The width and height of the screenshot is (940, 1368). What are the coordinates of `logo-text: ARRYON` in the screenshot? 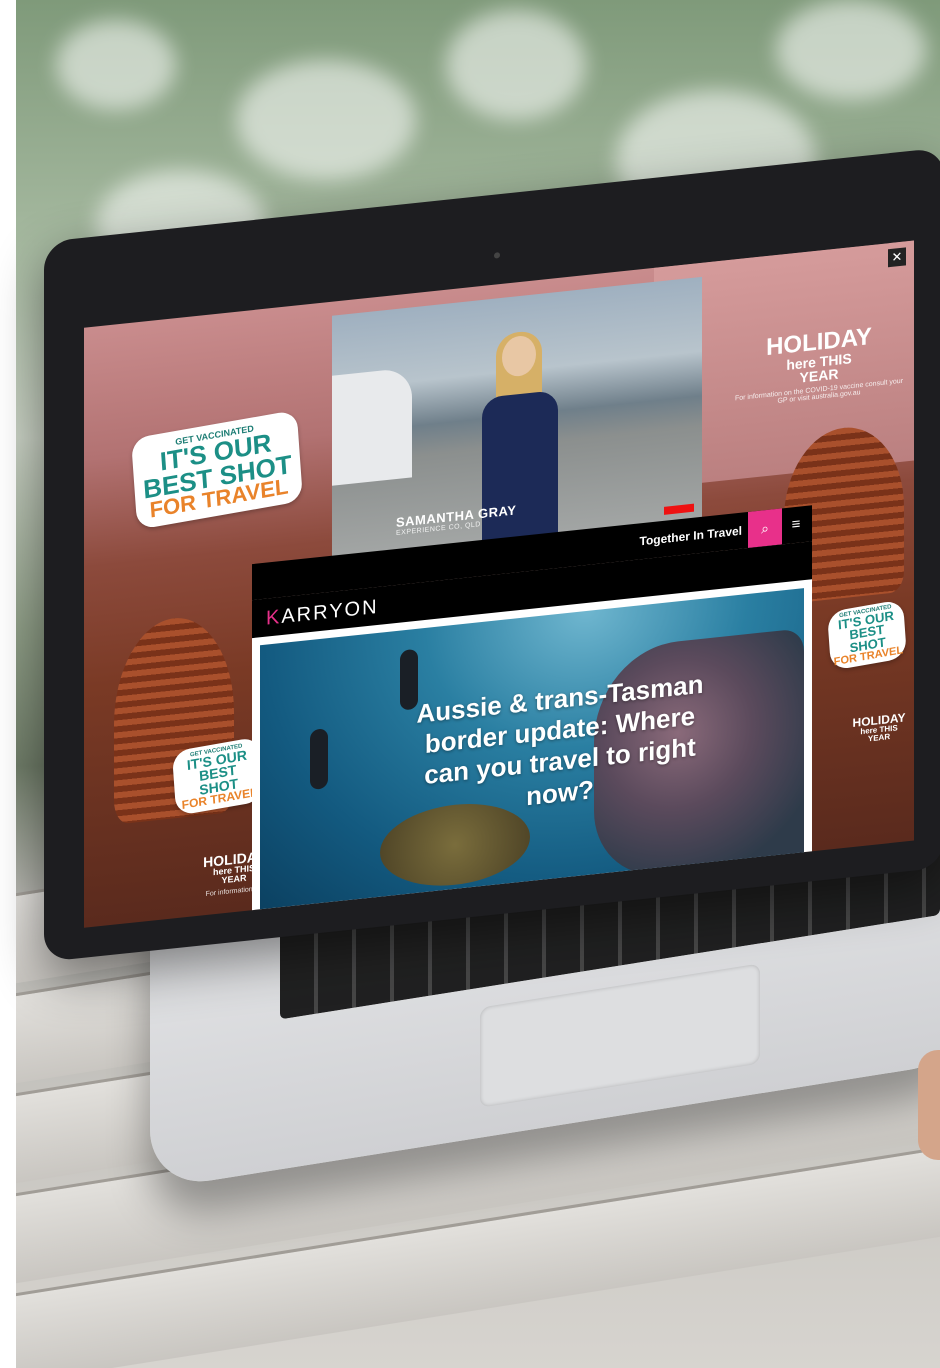 It's located at (330, 612).